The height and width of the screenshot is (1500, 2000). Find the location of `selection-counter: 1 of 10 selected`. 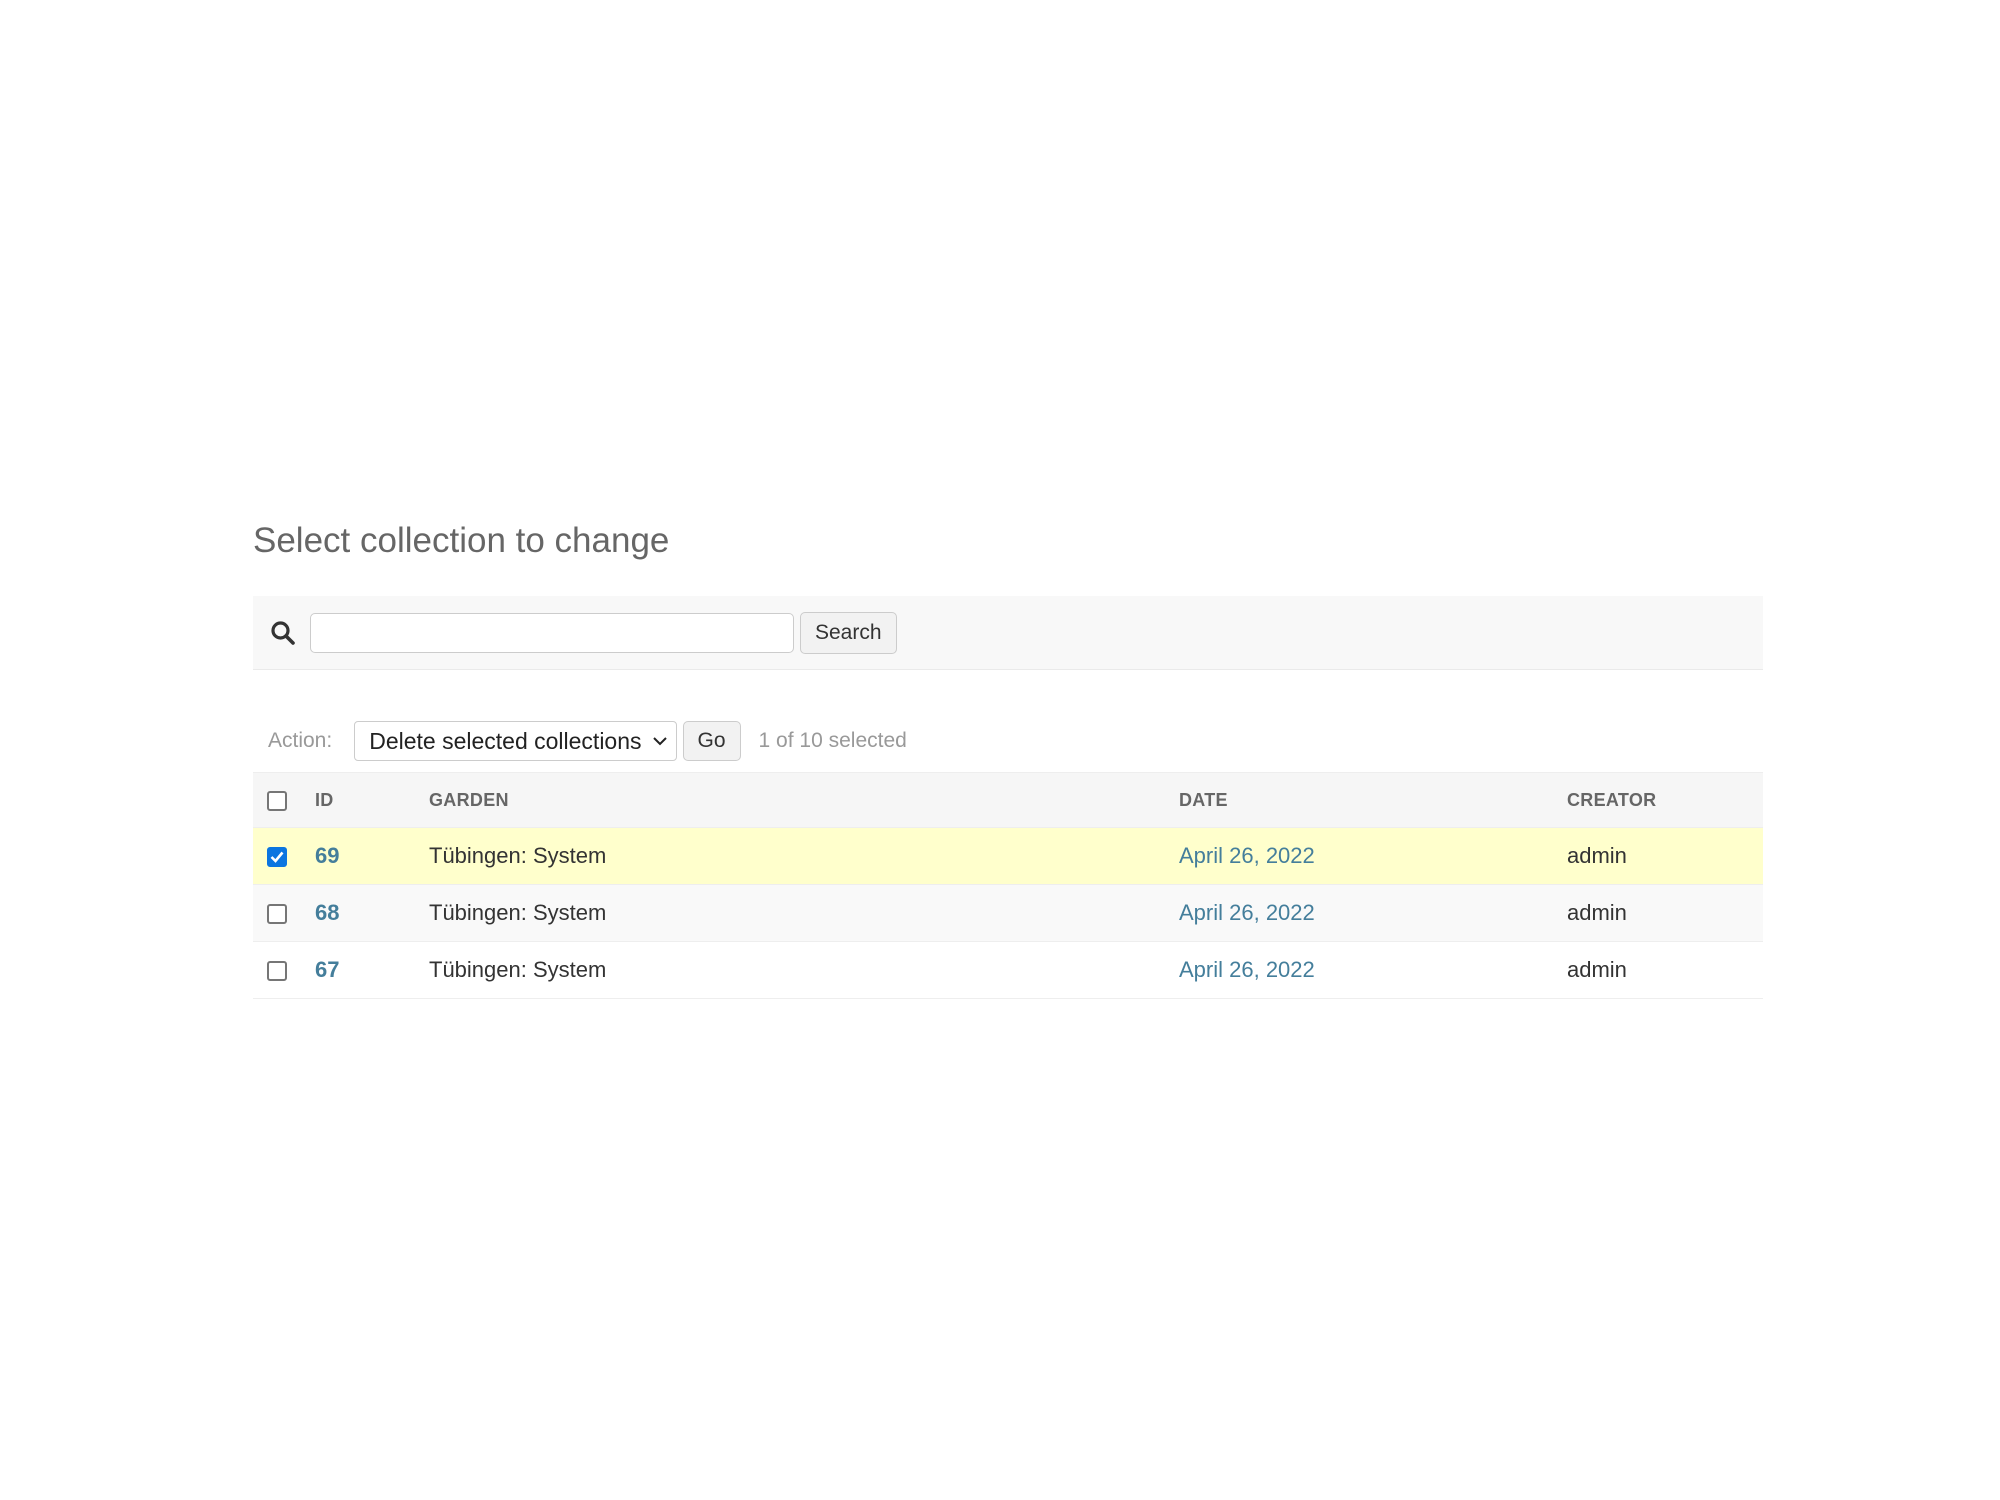

selection-counter: 1 of 10 selected is located at coordinates (832, 740).